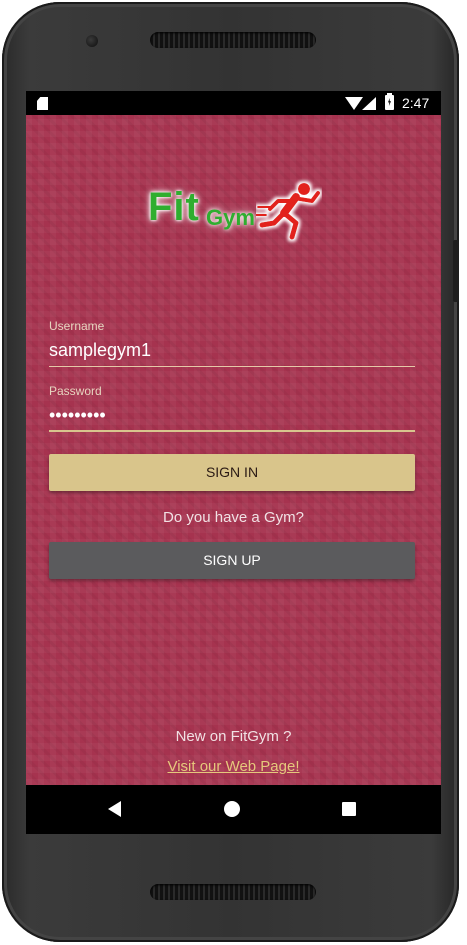 This screenshot has width=467, height=945. I want to click on username-label: Username, so click(77, 326).